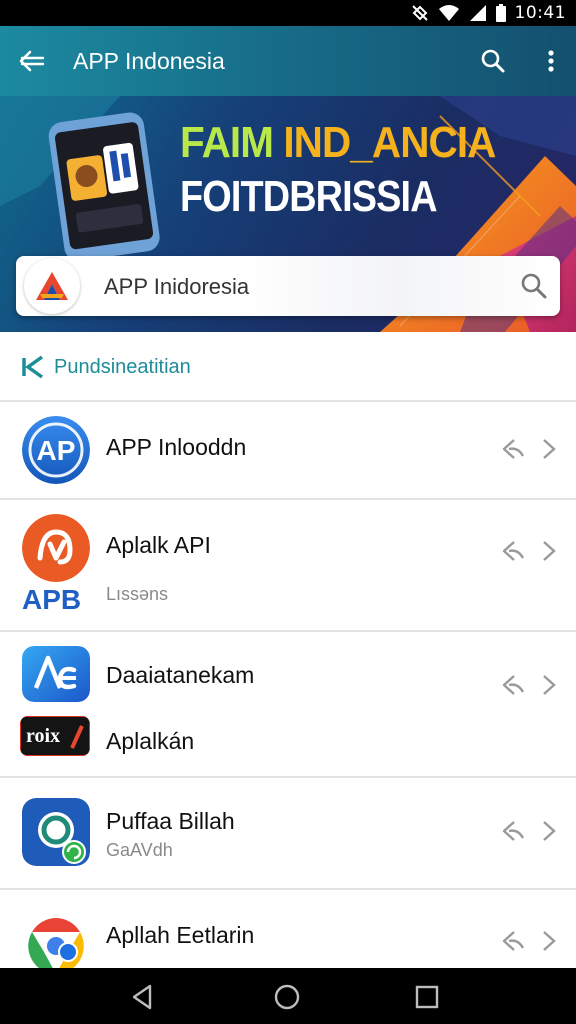  What do you see at coordinates (122, 367) in the screenshot?
I see `section-title: Pundsineatitian` at bounding box center [122, 367].